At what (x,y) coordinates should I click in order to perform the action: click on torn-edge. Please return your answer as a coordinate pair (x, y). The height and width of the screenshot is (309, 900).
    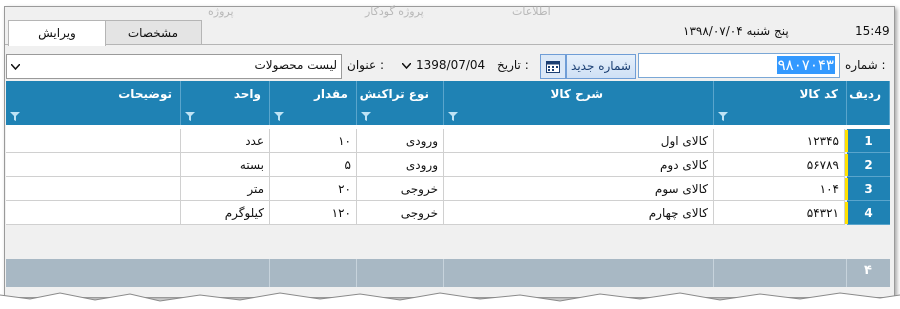
    Looking at the image, I should click on (450, 300).